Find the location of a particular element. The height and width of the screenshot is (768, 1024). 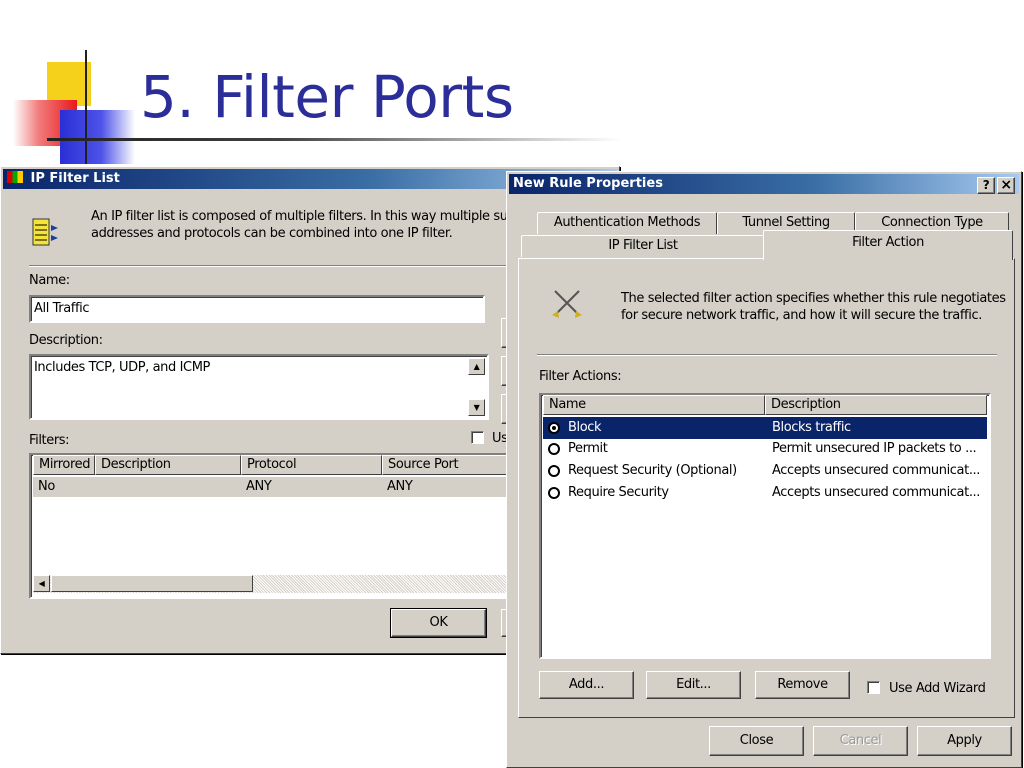

decor-blue-square is located at coordinates (97, 137).